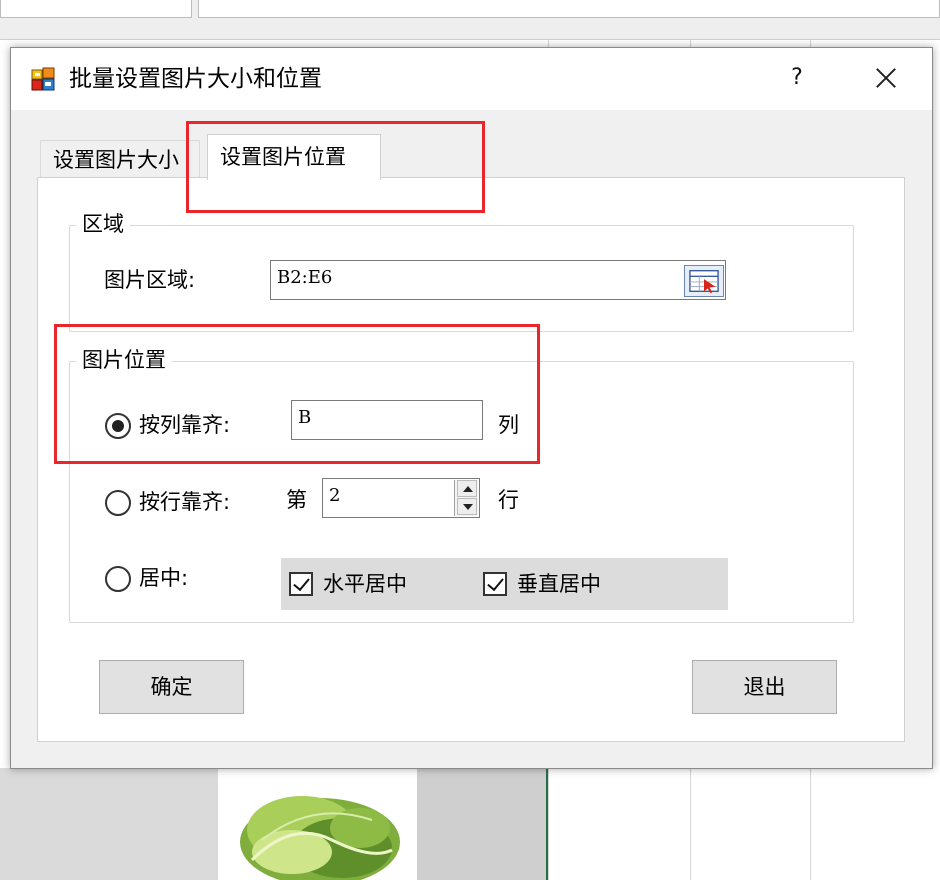 Image resolution: width=940 pixels, height=880 pixels. Describe the element at coordinates (569, 9) in the screenshot. I see `formula-input` at that location.